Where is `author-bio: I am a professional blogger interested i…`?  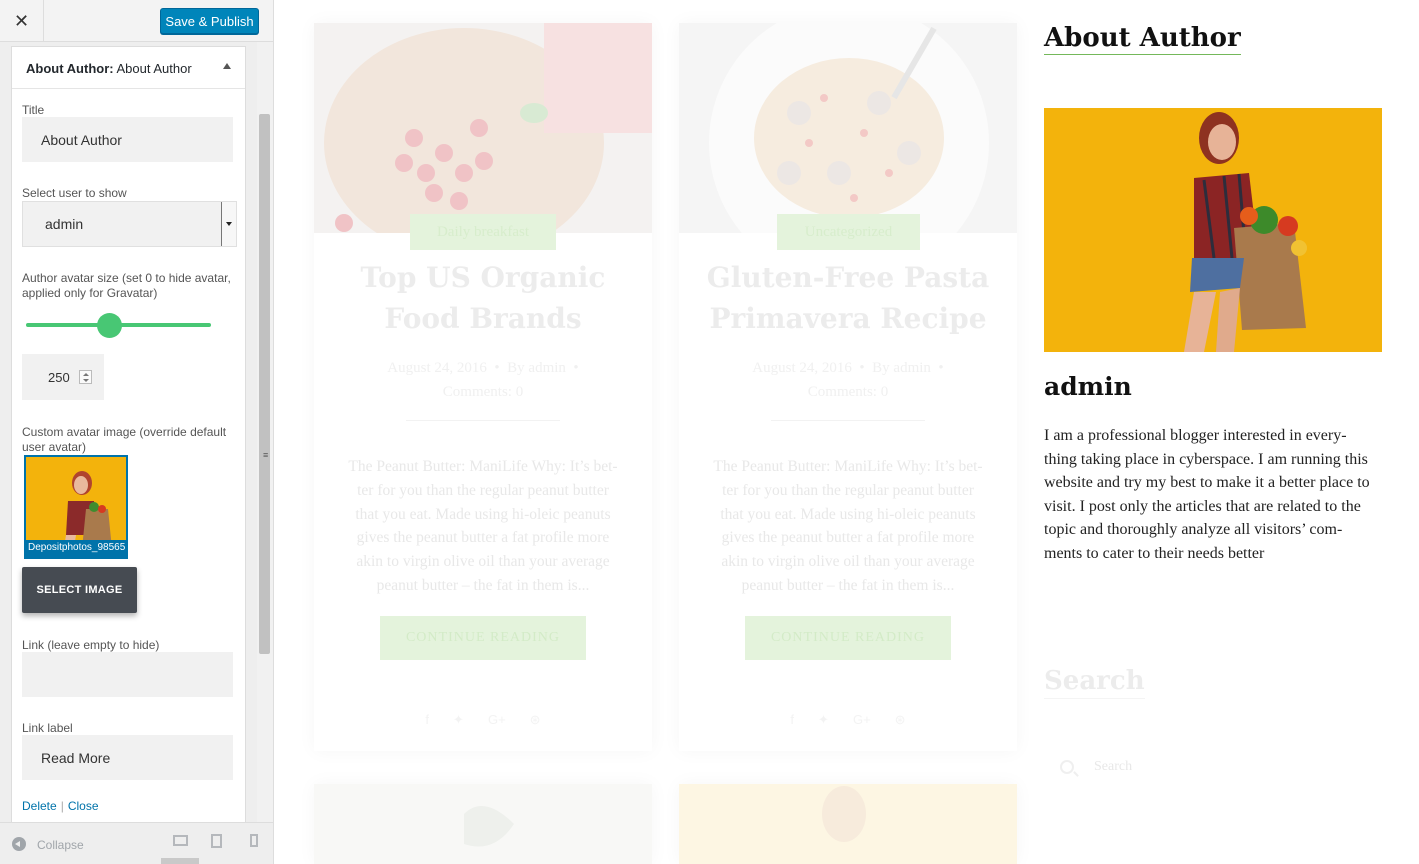 author-bio: I am a professional blogger interested i… is located at coordinates (1214, 495).